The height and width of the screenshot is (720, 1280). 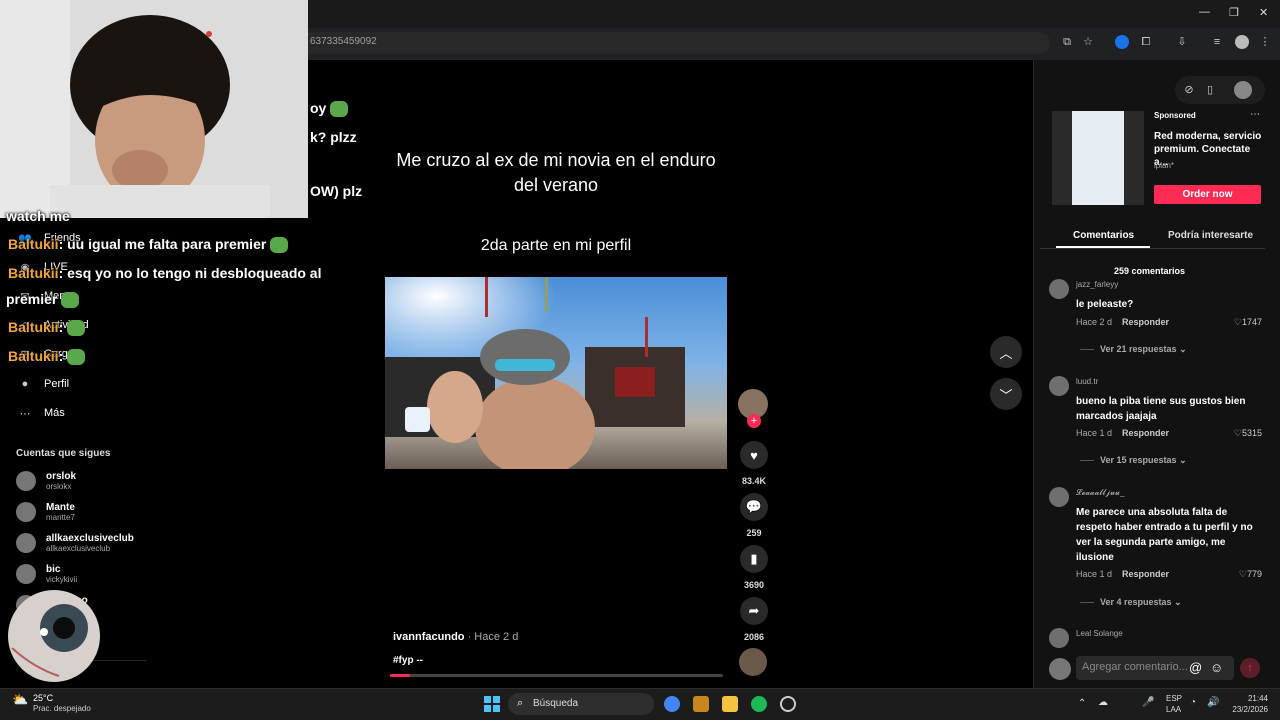 I want to click on taskbar-search: ⌕ Búsqueda, so click(x=581, y=704).